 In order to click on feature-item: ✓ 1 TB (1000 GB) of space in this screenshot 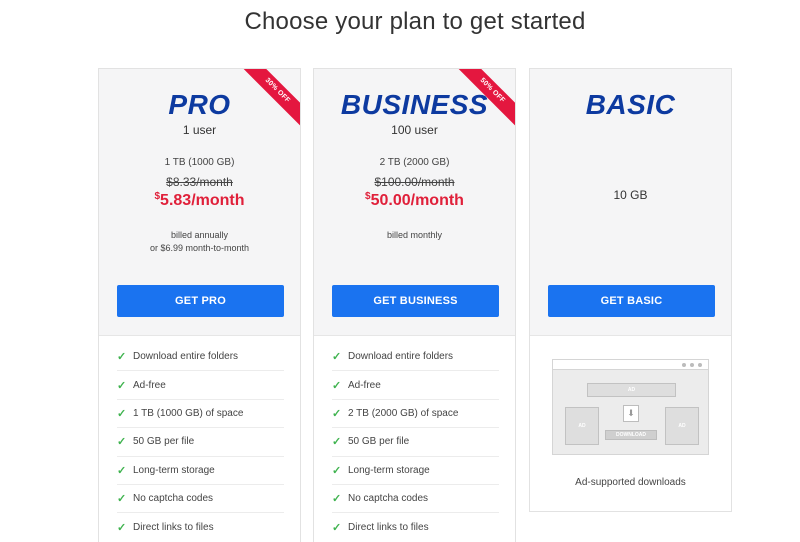, I will do `click(200, 414)`.